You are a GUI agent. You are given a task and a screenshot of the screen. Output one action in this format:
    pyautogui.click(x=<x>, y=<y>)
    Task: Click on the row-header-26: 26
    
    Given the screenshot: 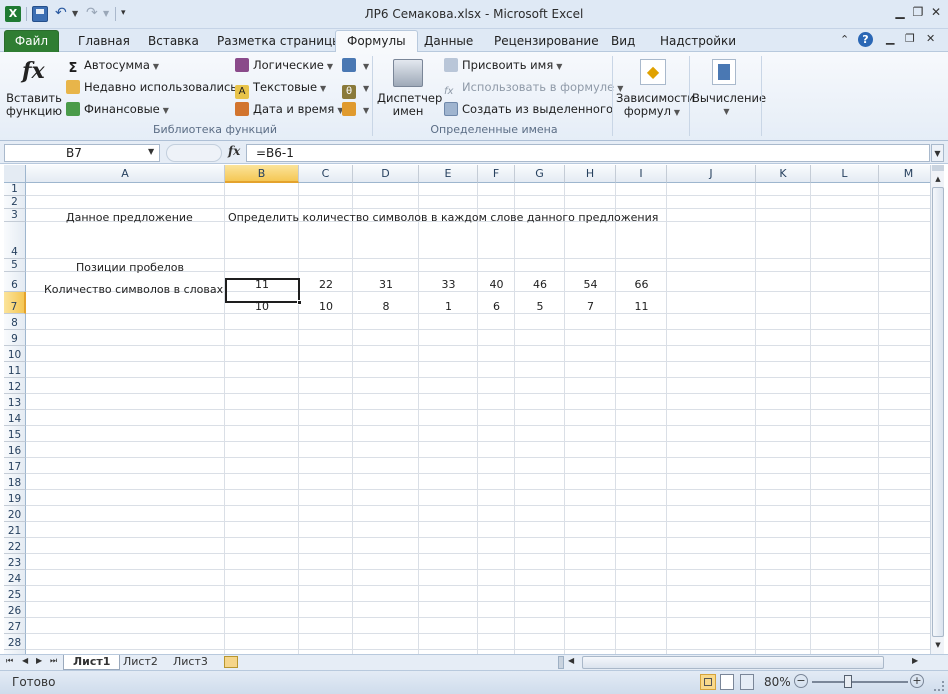 What is the action you would take?
    pyautogui.click(x=15, y=610)
    